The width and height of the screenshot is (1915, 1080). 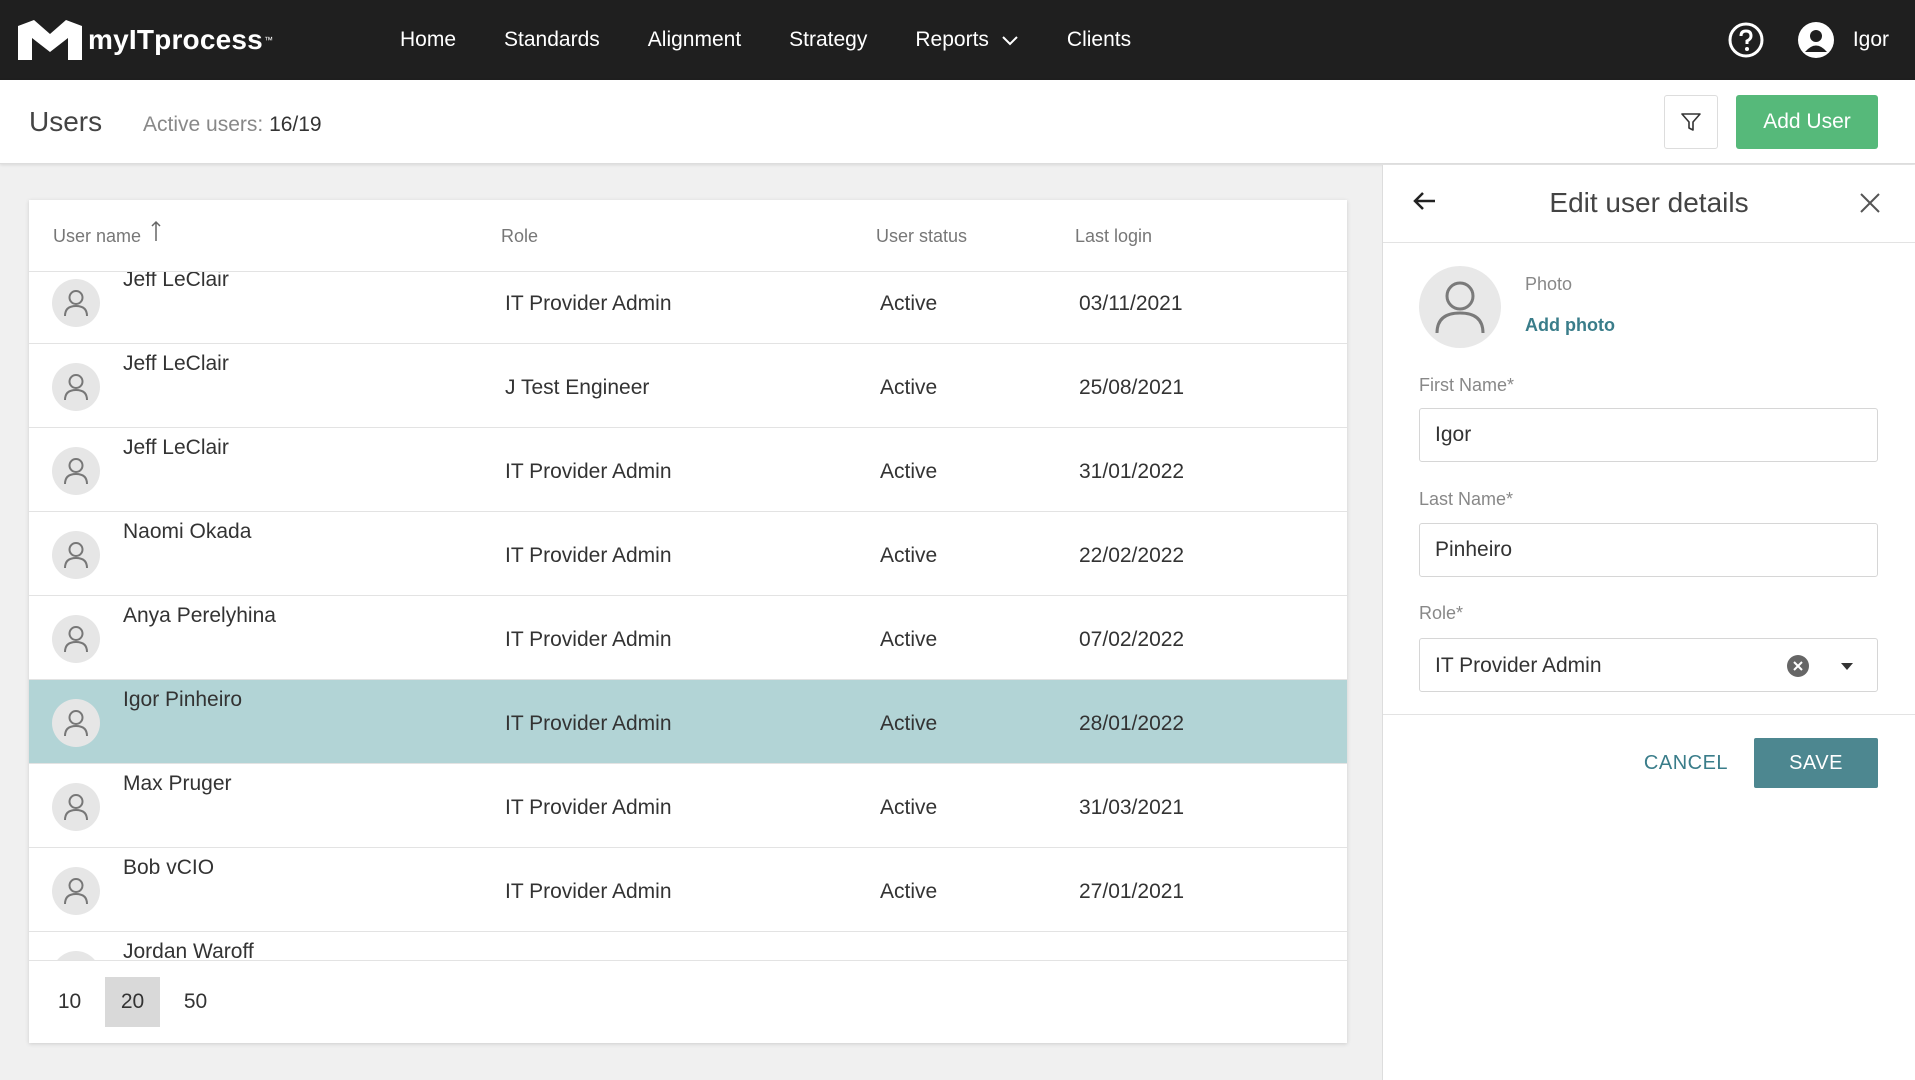 What do you see at coordinates (957, 122) in the screenshot?
I see `page-header: Users Active users: 16/19 Add User` at bounding box center [957, 122].